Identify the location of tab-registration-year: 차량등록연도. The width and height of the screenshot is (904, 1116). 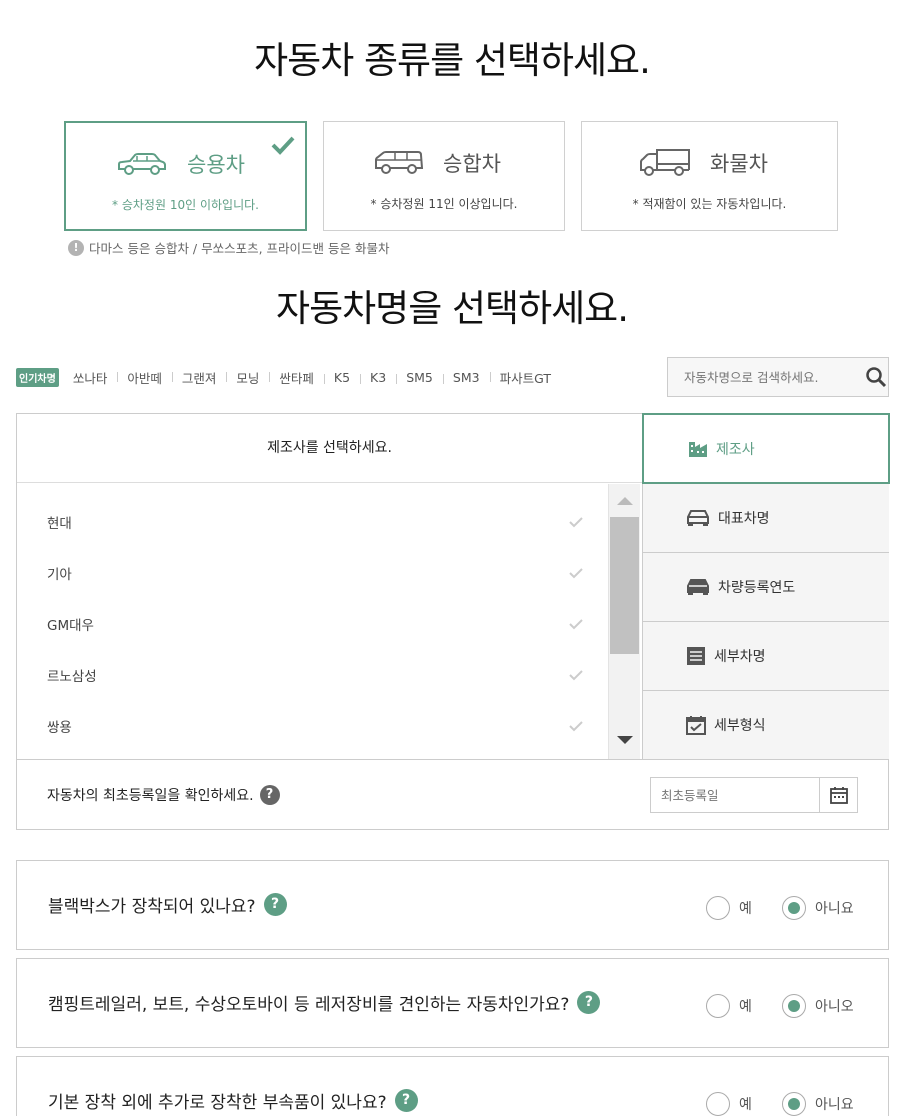
(766, 587).